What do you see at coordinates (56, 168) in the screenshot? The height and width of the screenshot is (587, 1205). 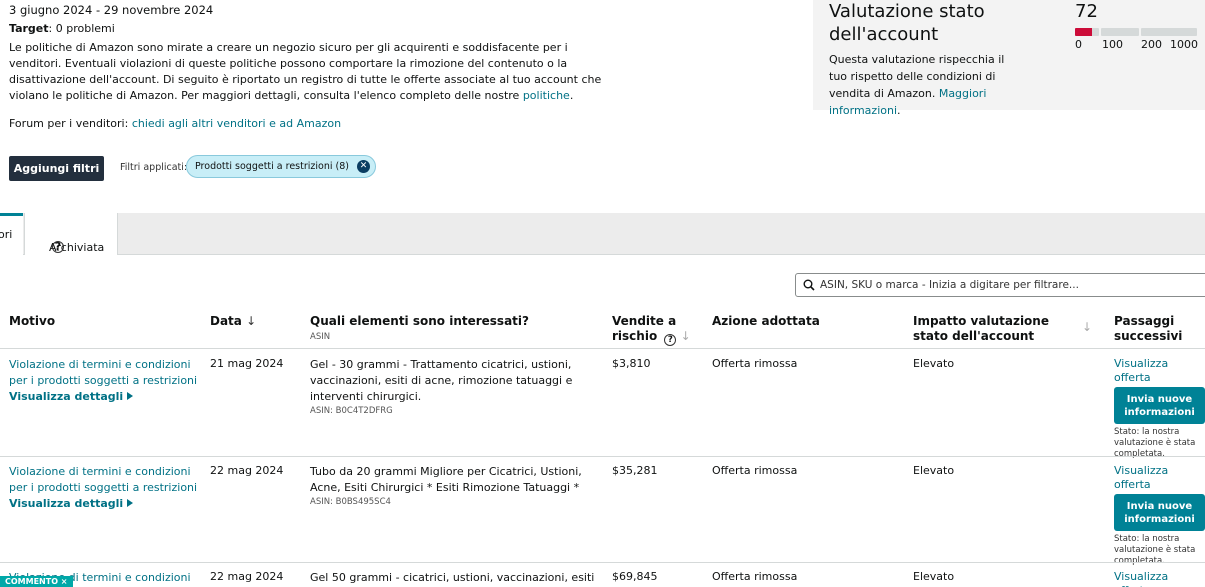 I see `add-filters-button: Aggiungi filtri` at bounding box center [56, 168].